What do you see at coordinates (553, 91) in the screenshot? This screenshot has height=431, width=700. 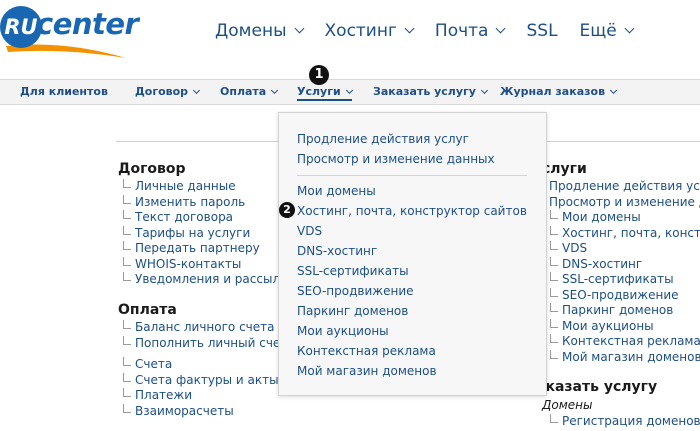 I see `subnav-label: Журнал заказов` at bounding box center [553, 91].